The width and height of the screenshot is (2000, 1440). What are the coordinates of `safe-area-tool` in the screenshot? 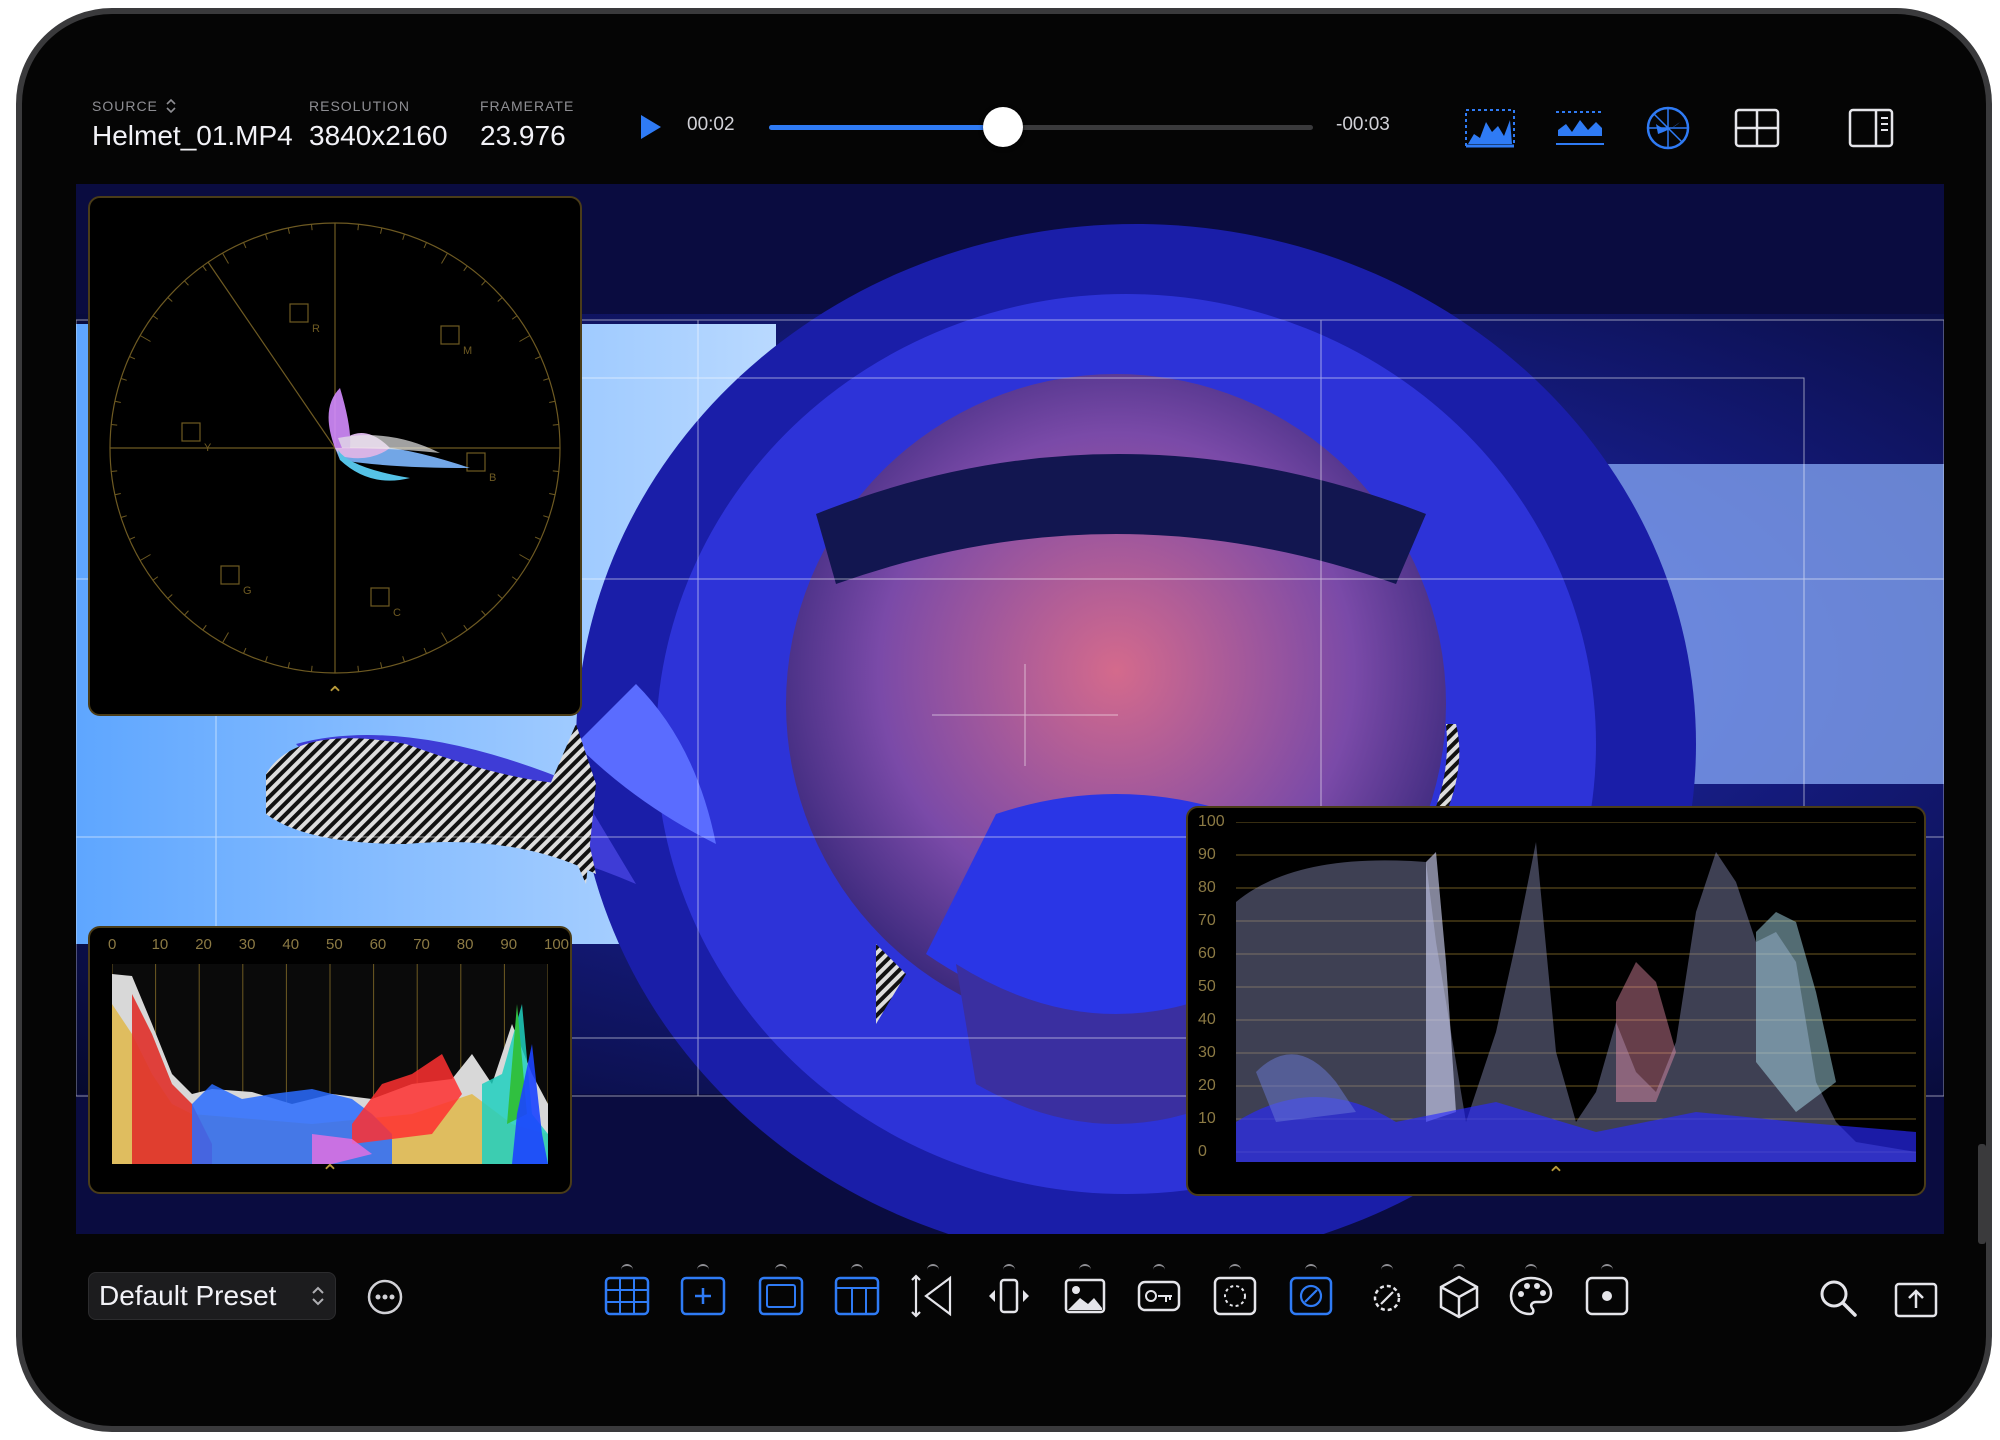 It's located at (781, 1292).